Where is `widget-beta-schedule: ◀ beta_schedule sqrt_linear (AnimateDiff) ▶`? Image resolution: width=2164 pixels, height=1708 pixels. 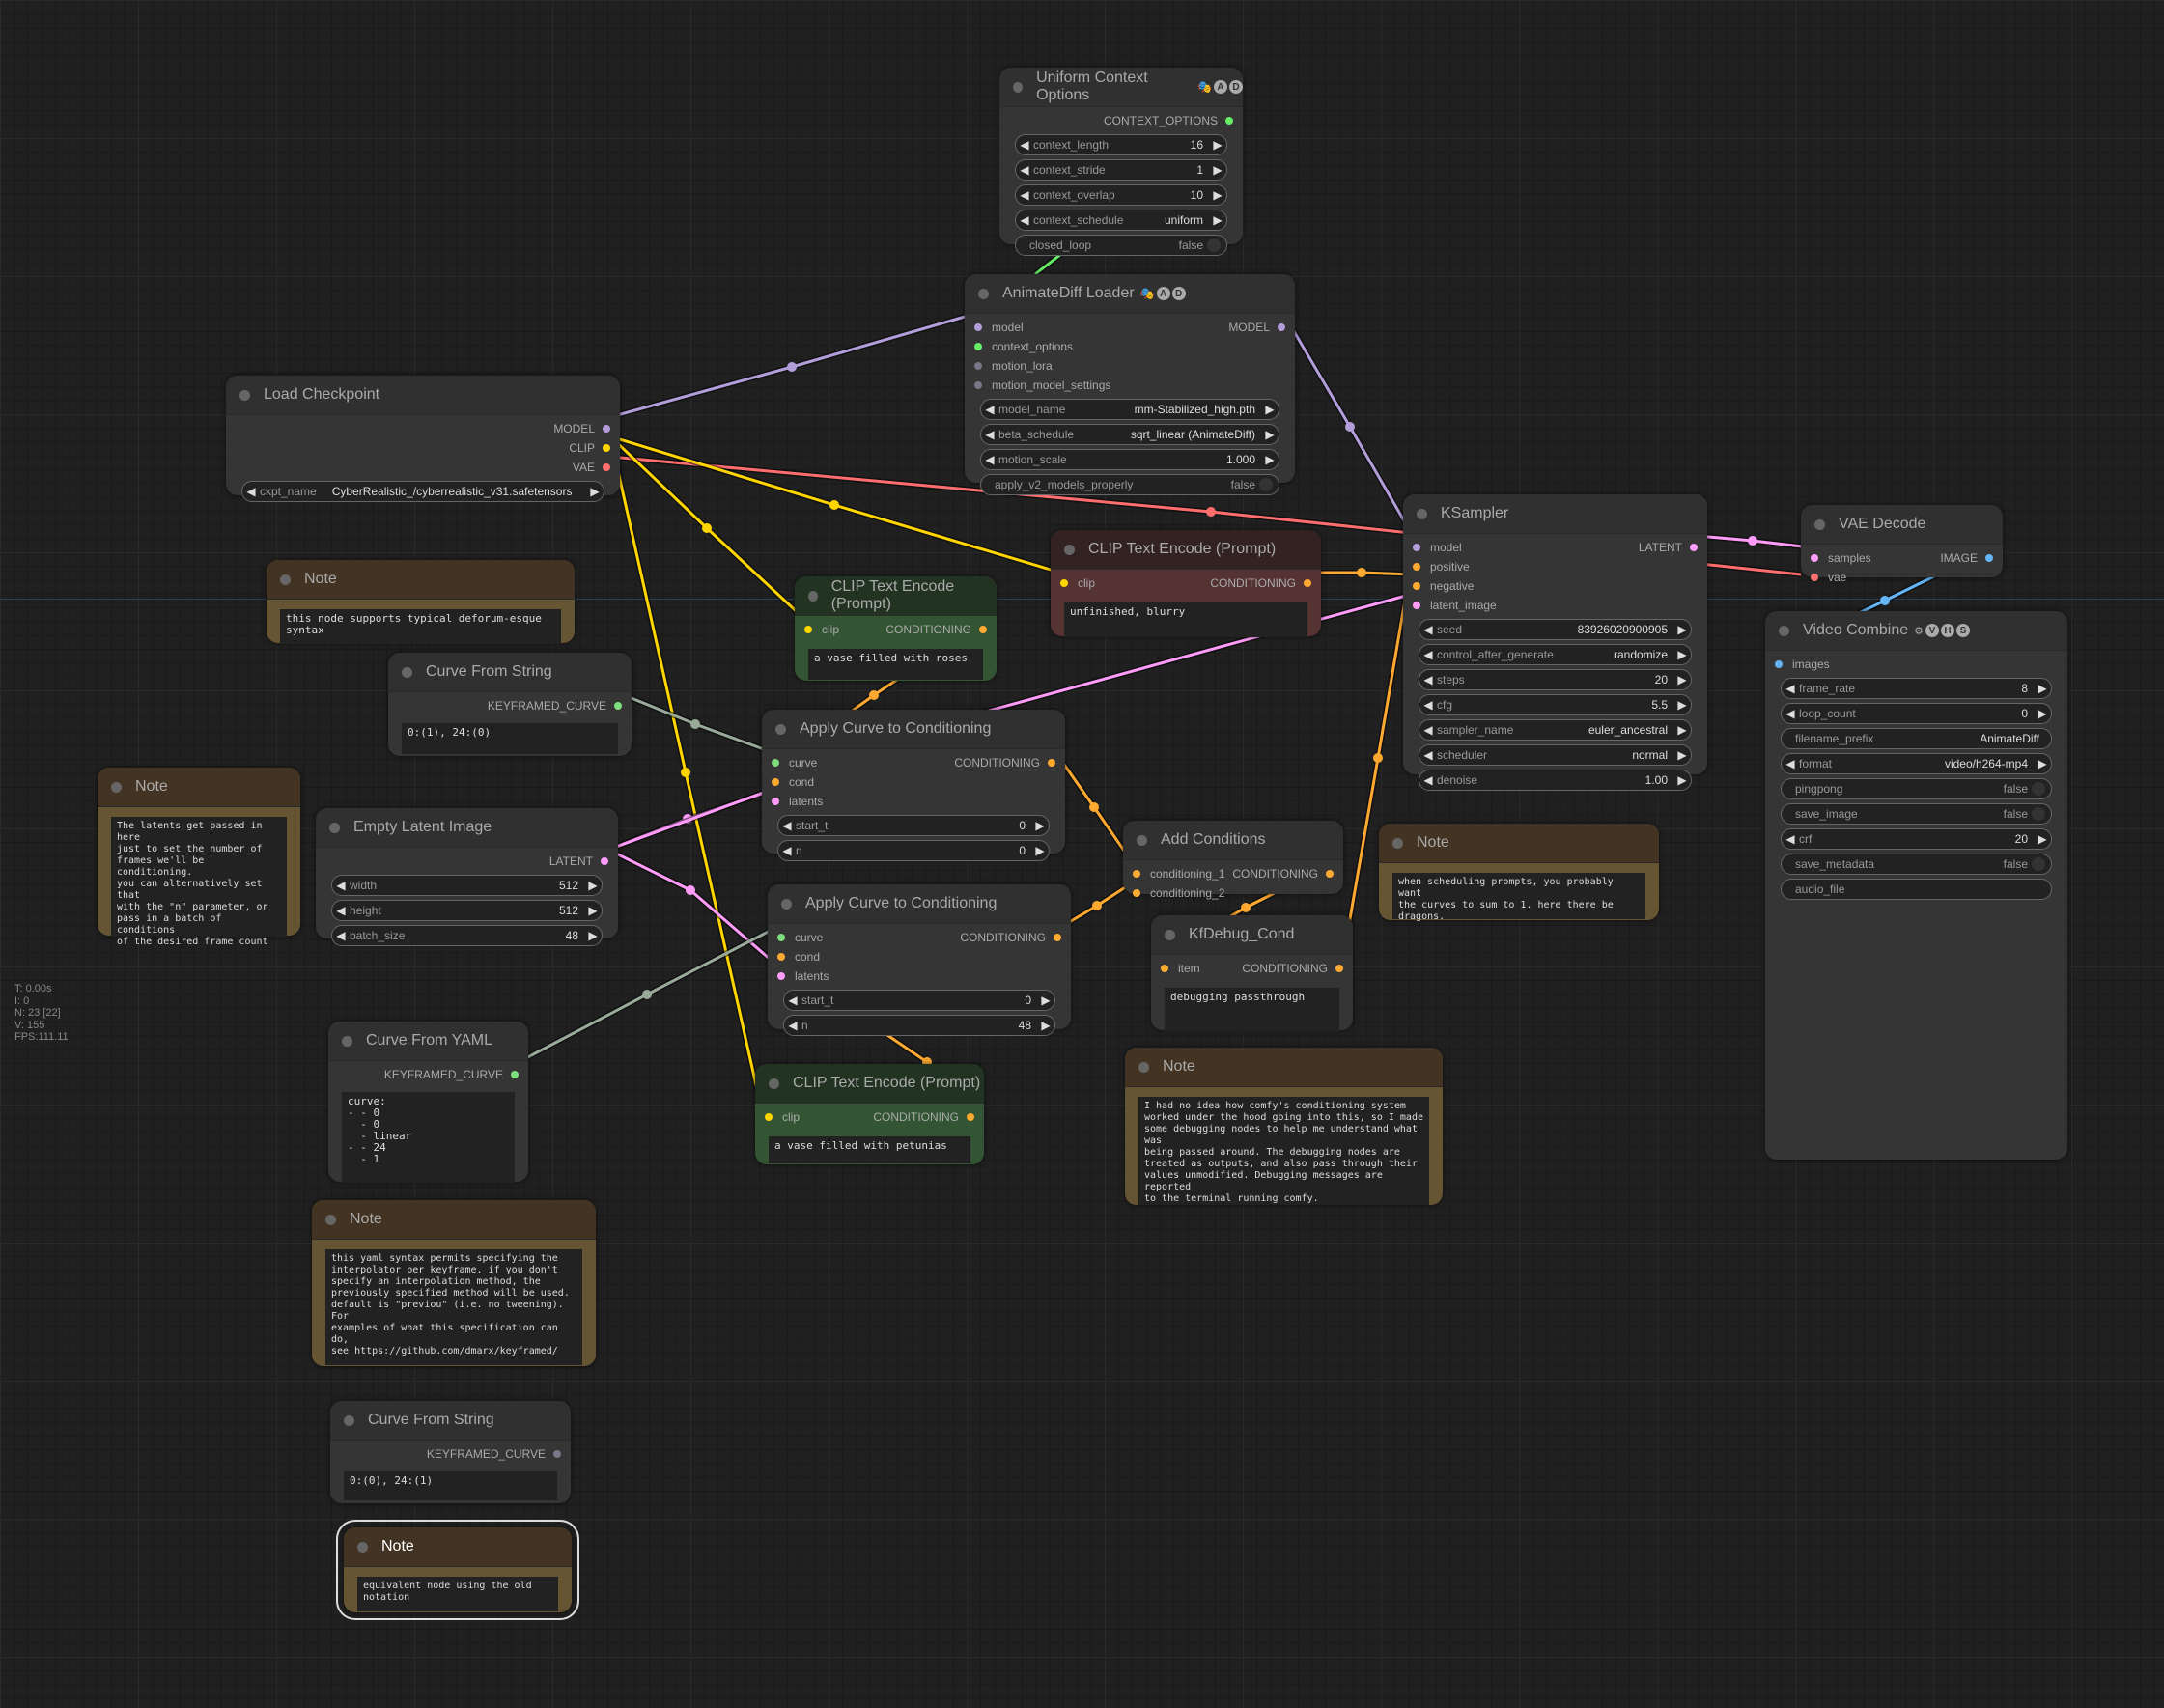 widget-beta-schedule: ◀ beta_schedule sqrt_linear (AnimateDiff) ▶ is located at coordinates (1129, 435).